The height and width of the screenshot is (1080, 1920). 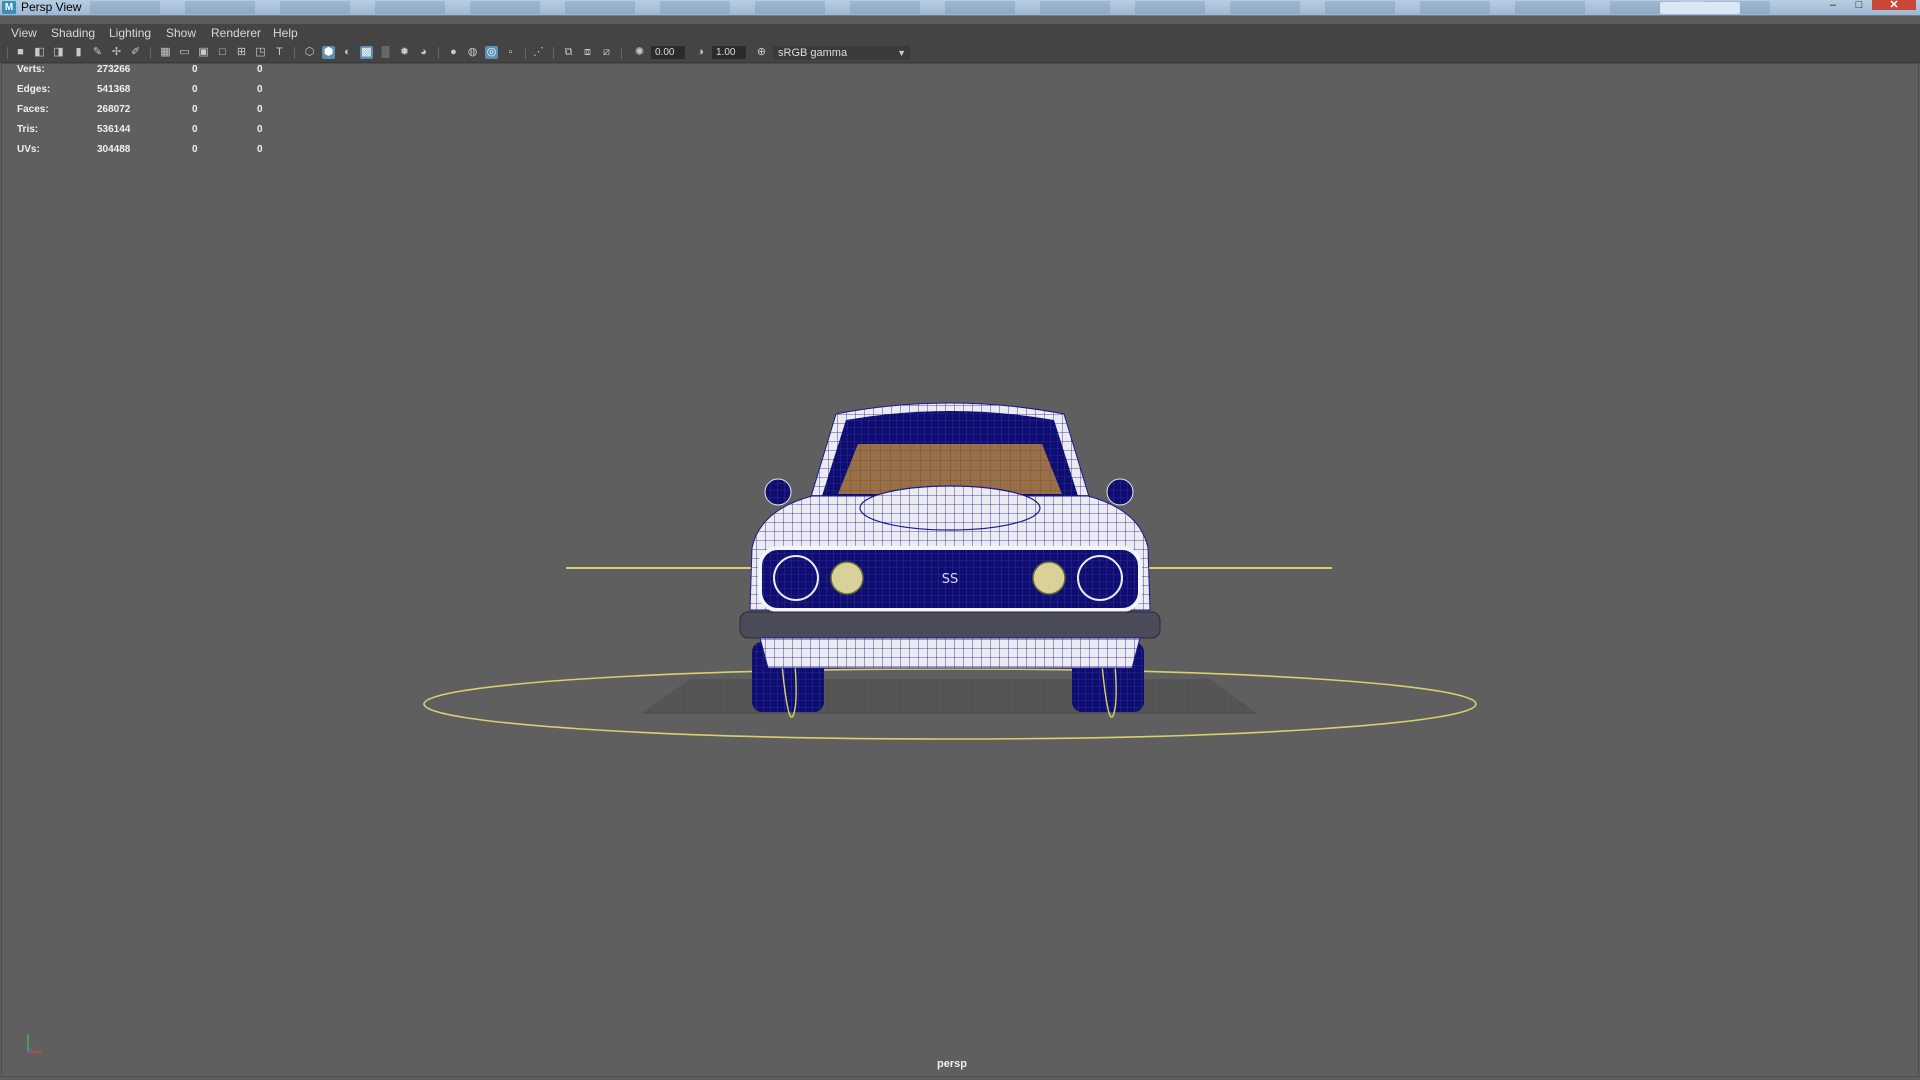 What do you see at coordinates (114, 149) in the screenshot?
I see `hud-value: 304488` at bounding box center [114, 149].